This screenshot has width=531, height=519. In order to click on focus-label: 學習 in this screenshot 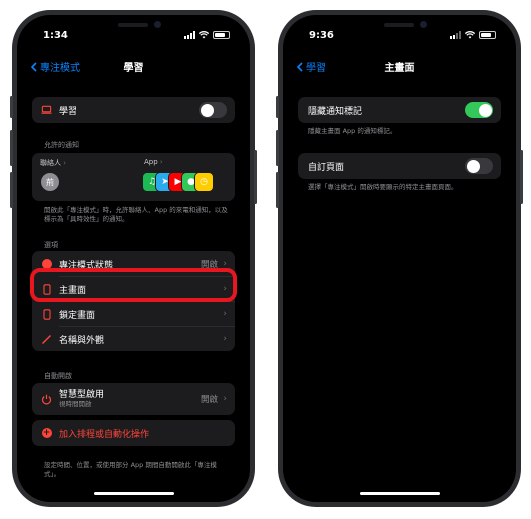, I will do `click(68, 111)`.